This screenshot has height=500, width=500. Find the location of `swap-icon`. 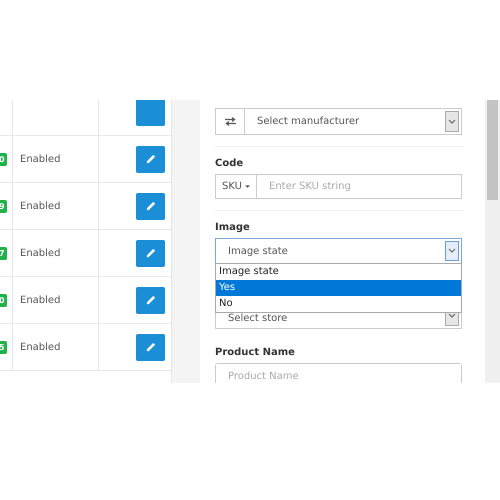

swap-icon is located at coordinates (230, 121).